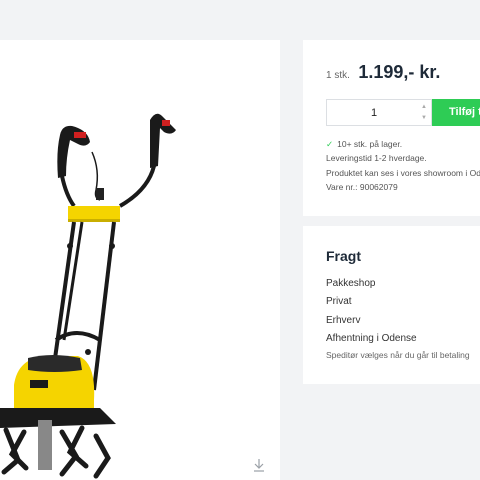 The width and height of the screenshot is (480, 480). Describe the element at coordinates (330, 144) in the screenshot. I see `checkmark-icon: ✓` at that location.